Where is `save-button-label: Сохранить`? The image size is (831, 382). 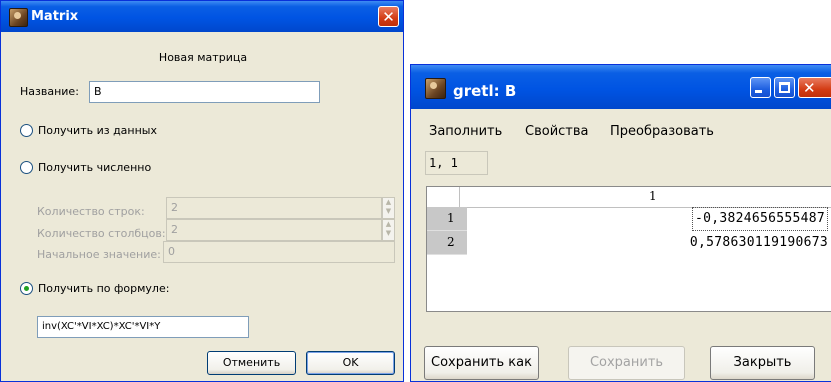
save-button-label: Сохранить is located at coordinates (626, 362).